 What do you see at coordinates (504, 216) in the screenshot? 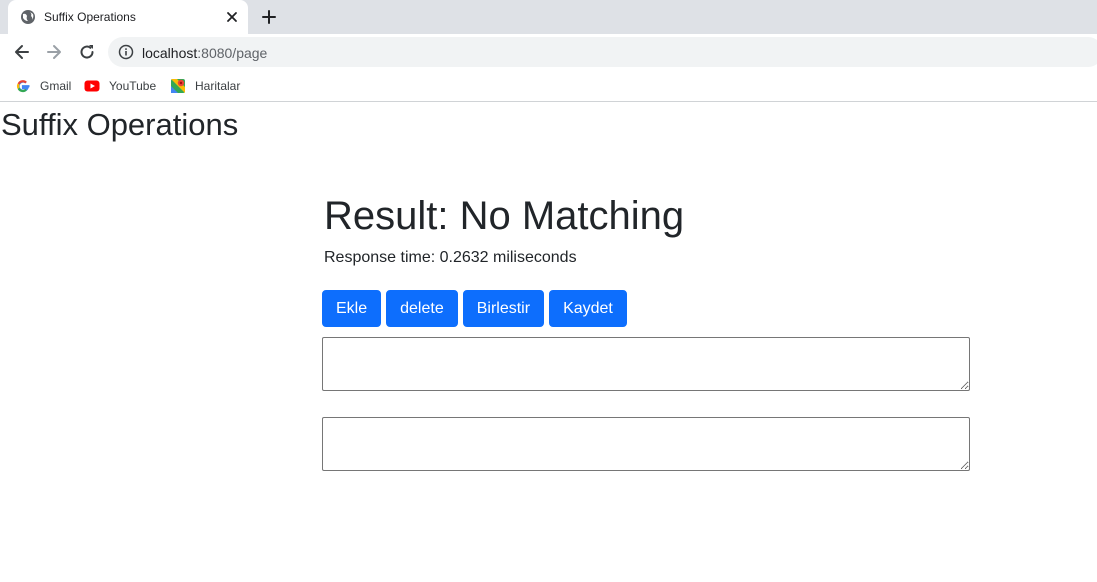
I see `result-heading: Result: No Matching` at bounding box center [504, 216].